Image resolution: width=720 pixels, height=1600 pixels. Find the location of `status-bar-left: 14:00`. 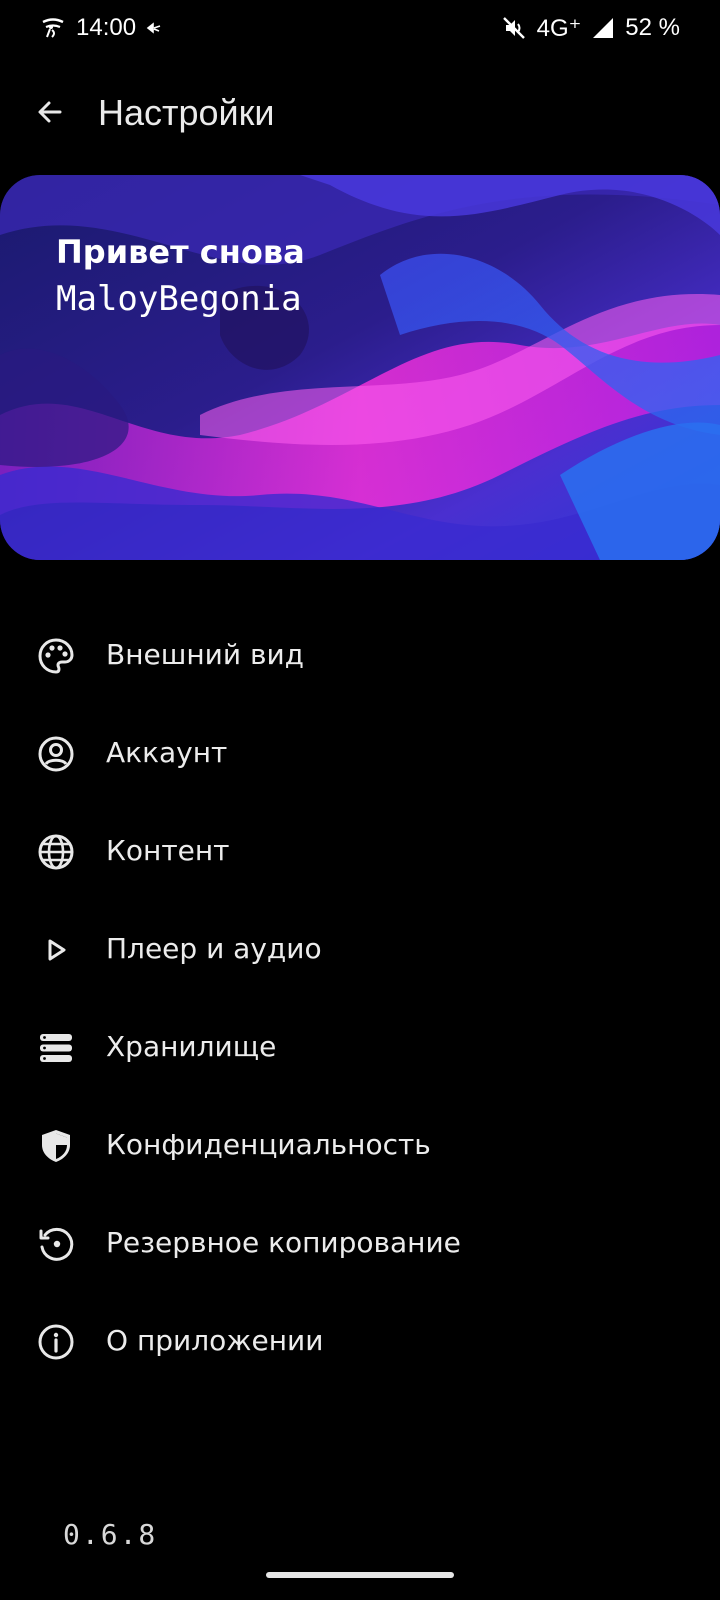

status-bar-left: 14:00 is located at coordinates (101, 28).